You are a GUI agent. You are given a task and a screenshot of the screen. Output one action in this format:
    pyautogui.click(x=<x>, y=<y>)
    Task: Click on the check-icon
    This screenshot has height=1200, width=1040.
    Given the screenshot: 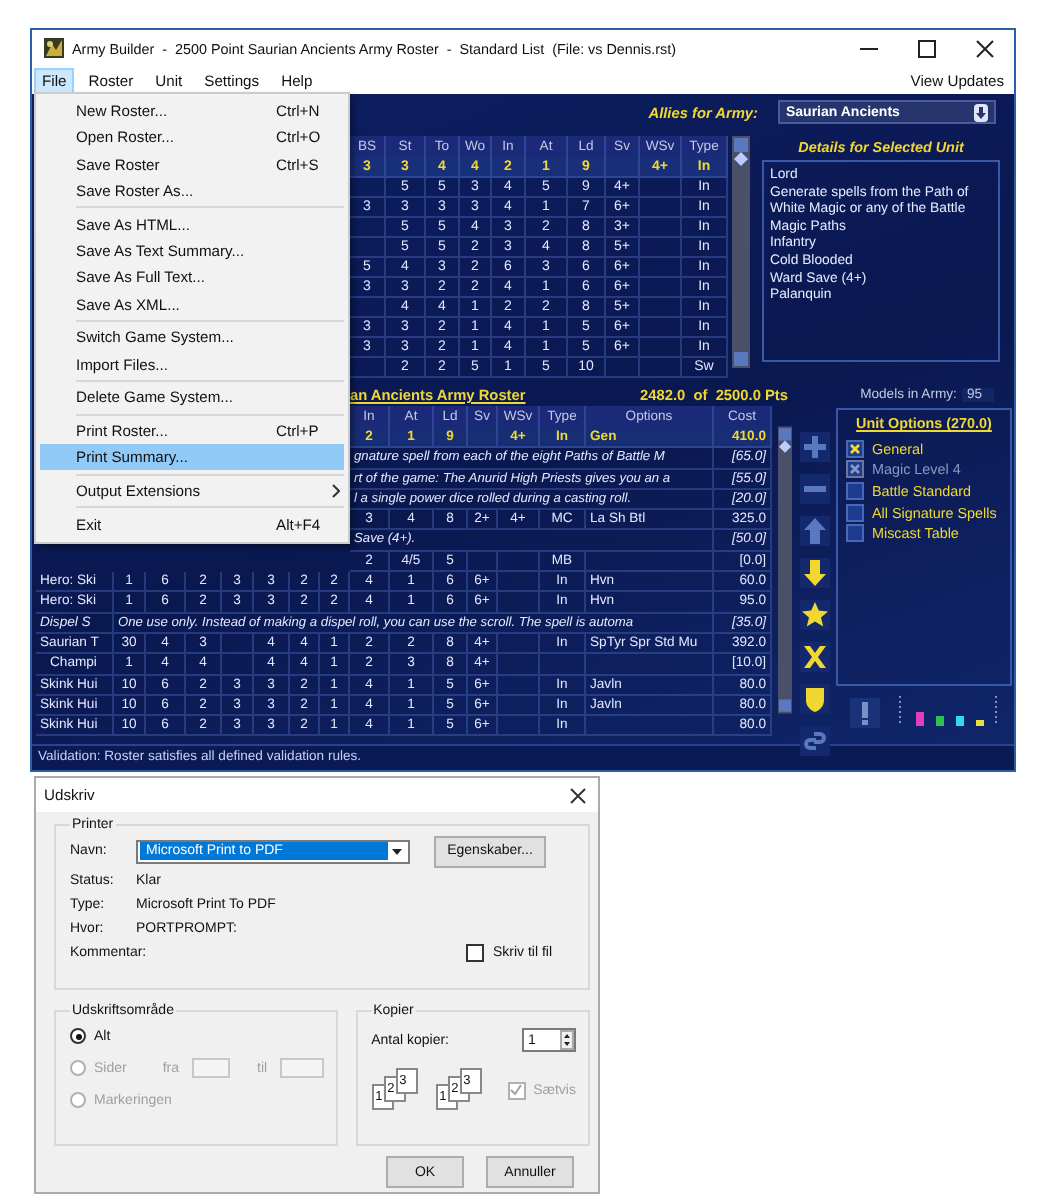 What is the action you would take?
    pyautogui.click(x=516, y=1090)
    